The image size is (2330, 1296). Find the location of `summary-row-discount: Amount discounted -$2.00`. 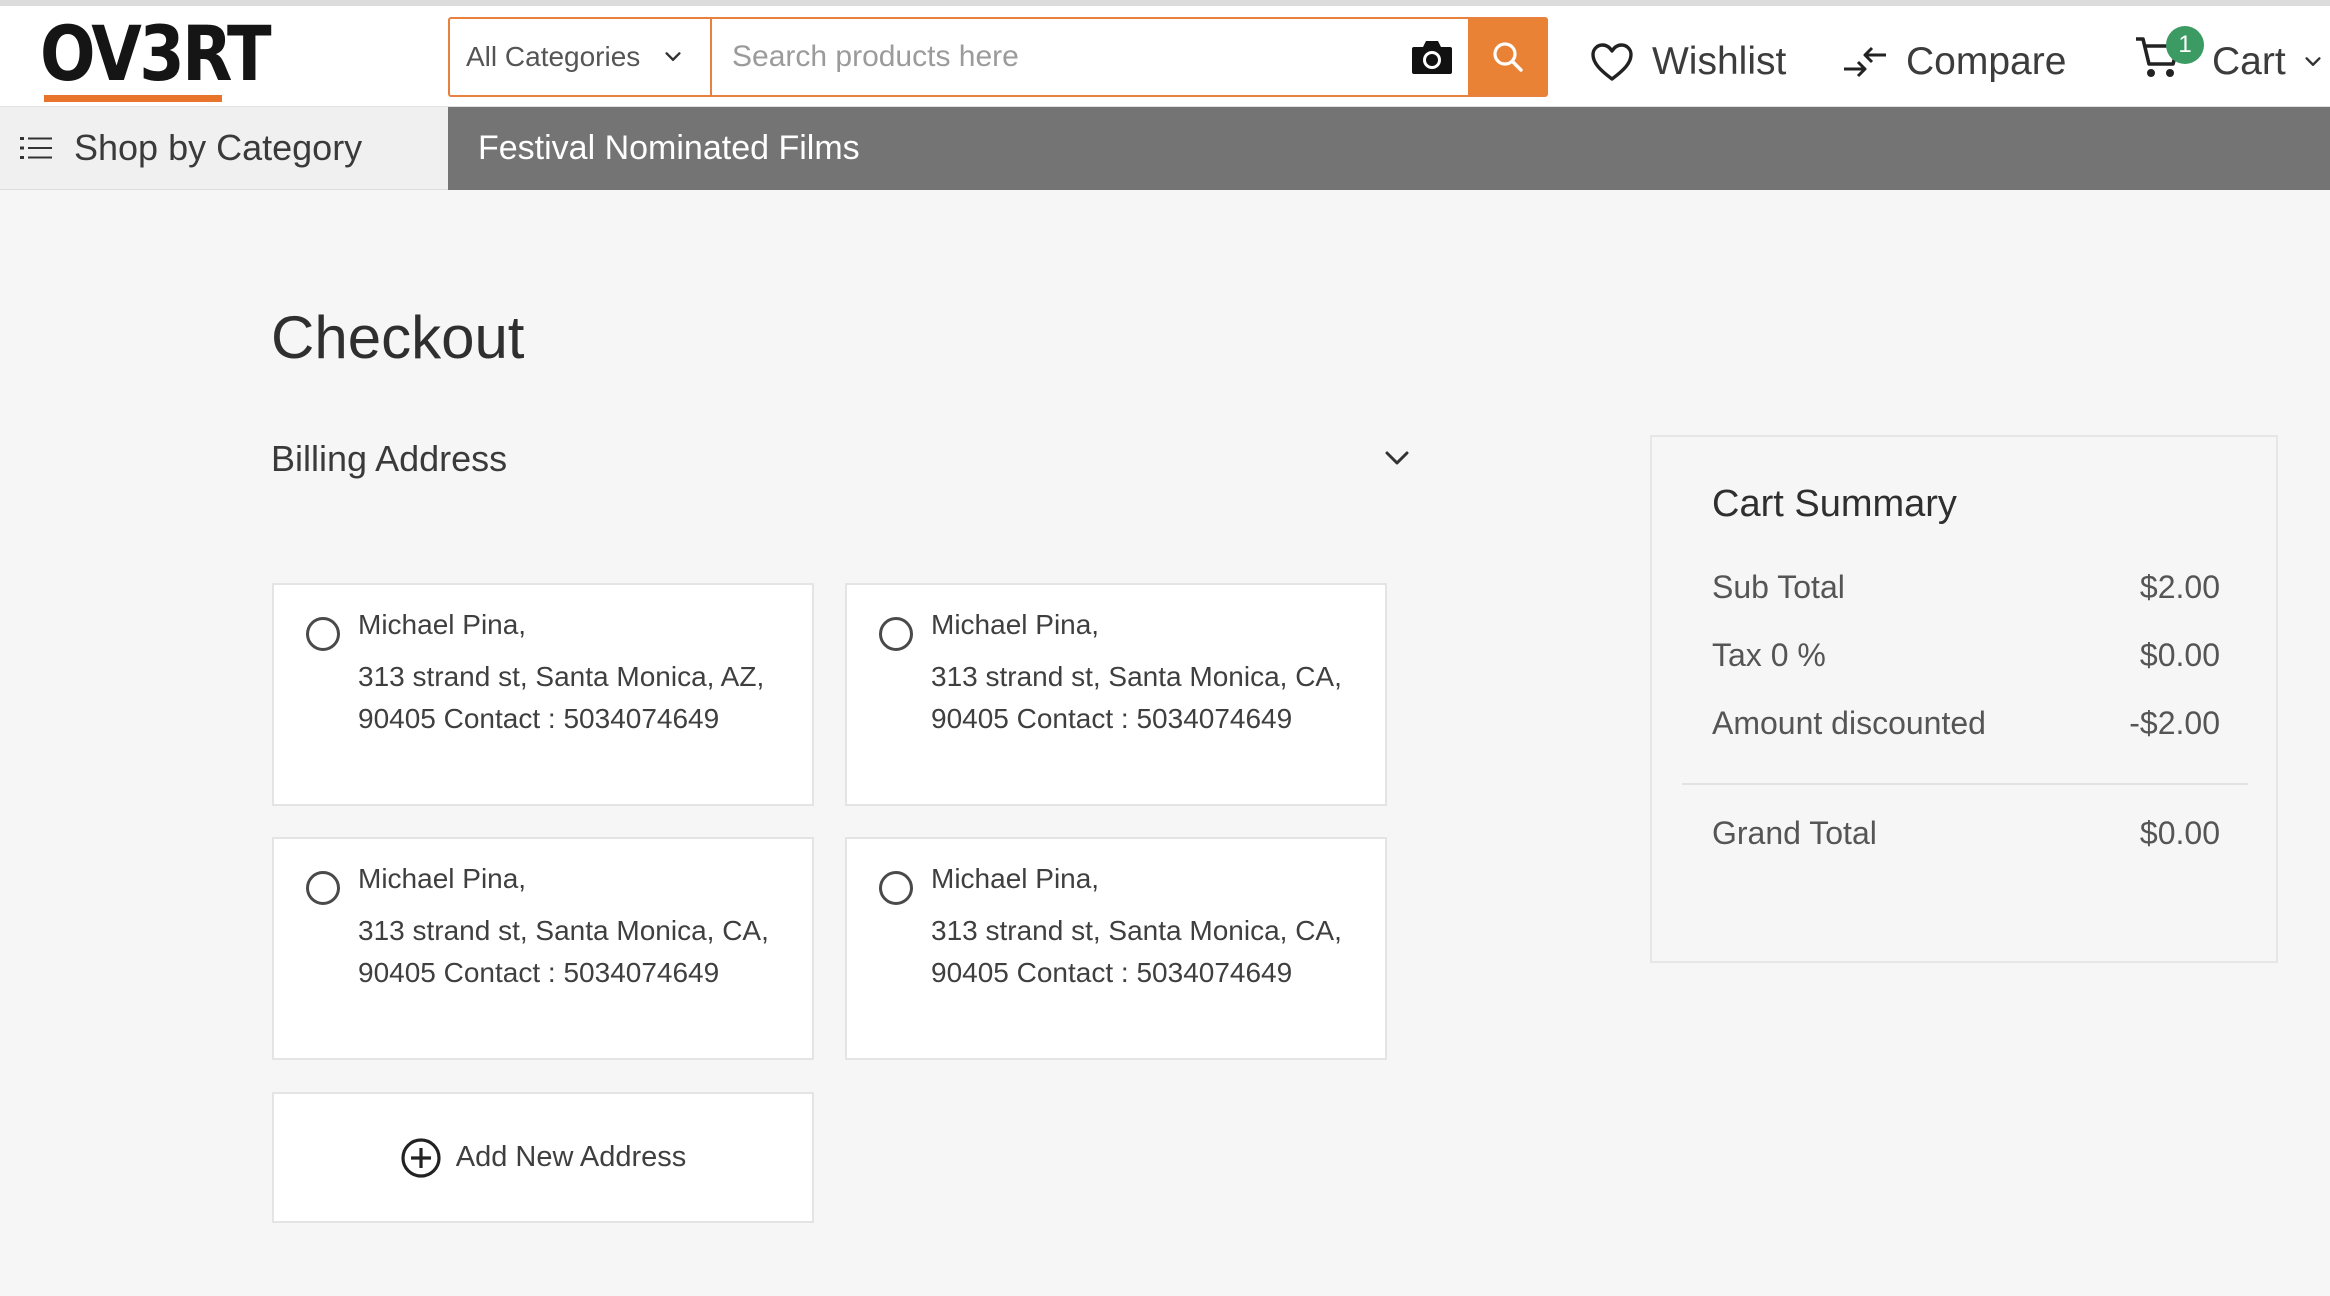

summary-row-discount: Amount discounted -$2.00 is located at coordinates (1966, 723).